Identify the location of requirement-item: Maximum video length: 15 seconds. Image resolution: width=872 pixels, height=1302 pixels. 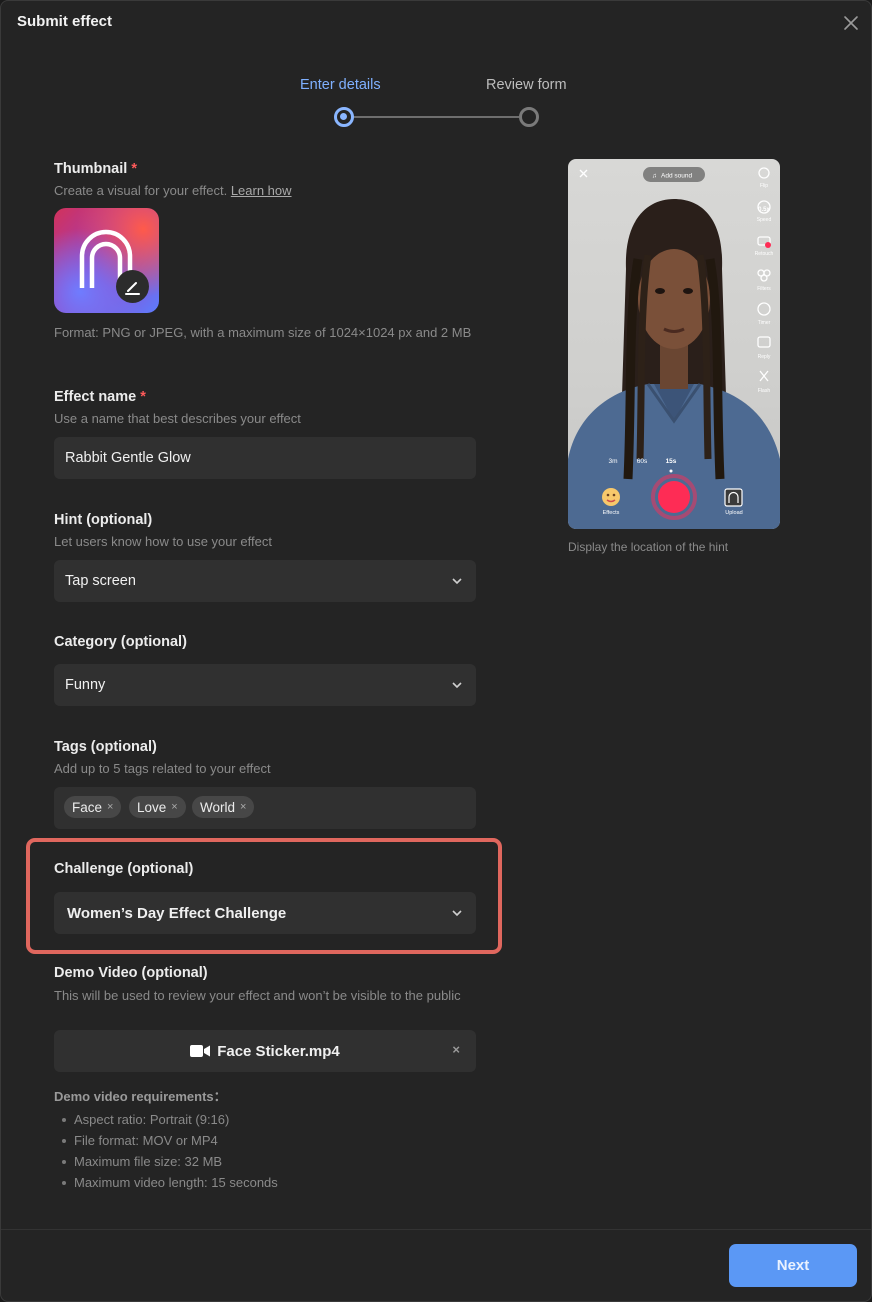
(166, 1184).